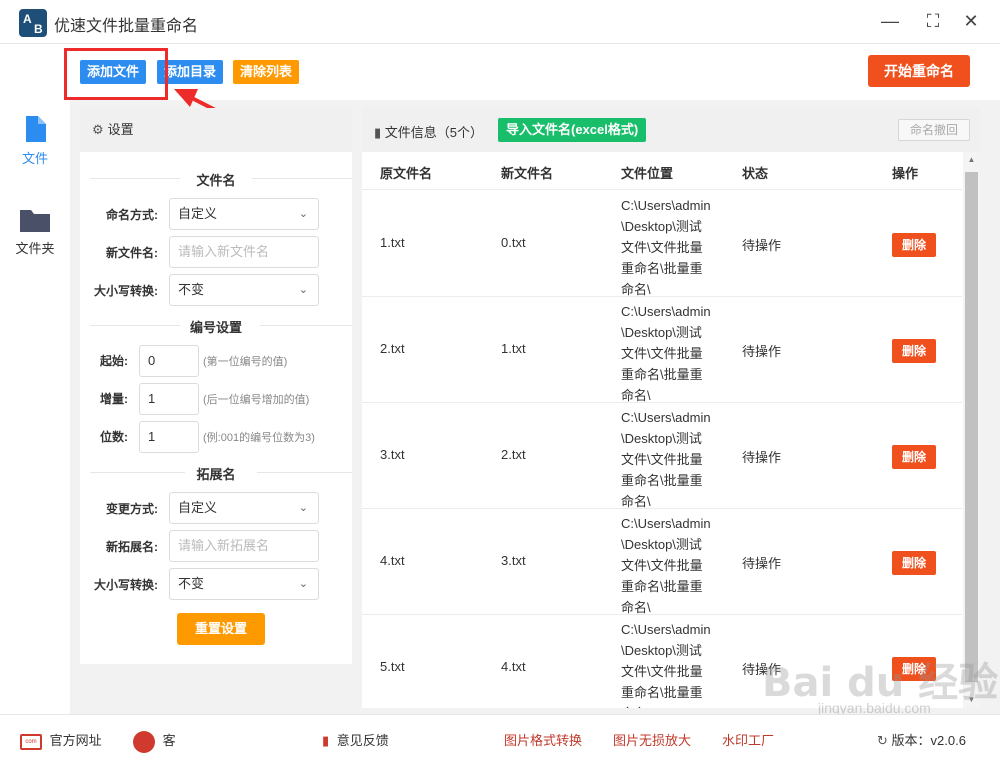 Image resolution: width=1000 pixels, height=760 pixels. Describe the element at coordinates (434, 132) in the screenshot. I see `file-count-label: 文件信息（5个）` at that location.